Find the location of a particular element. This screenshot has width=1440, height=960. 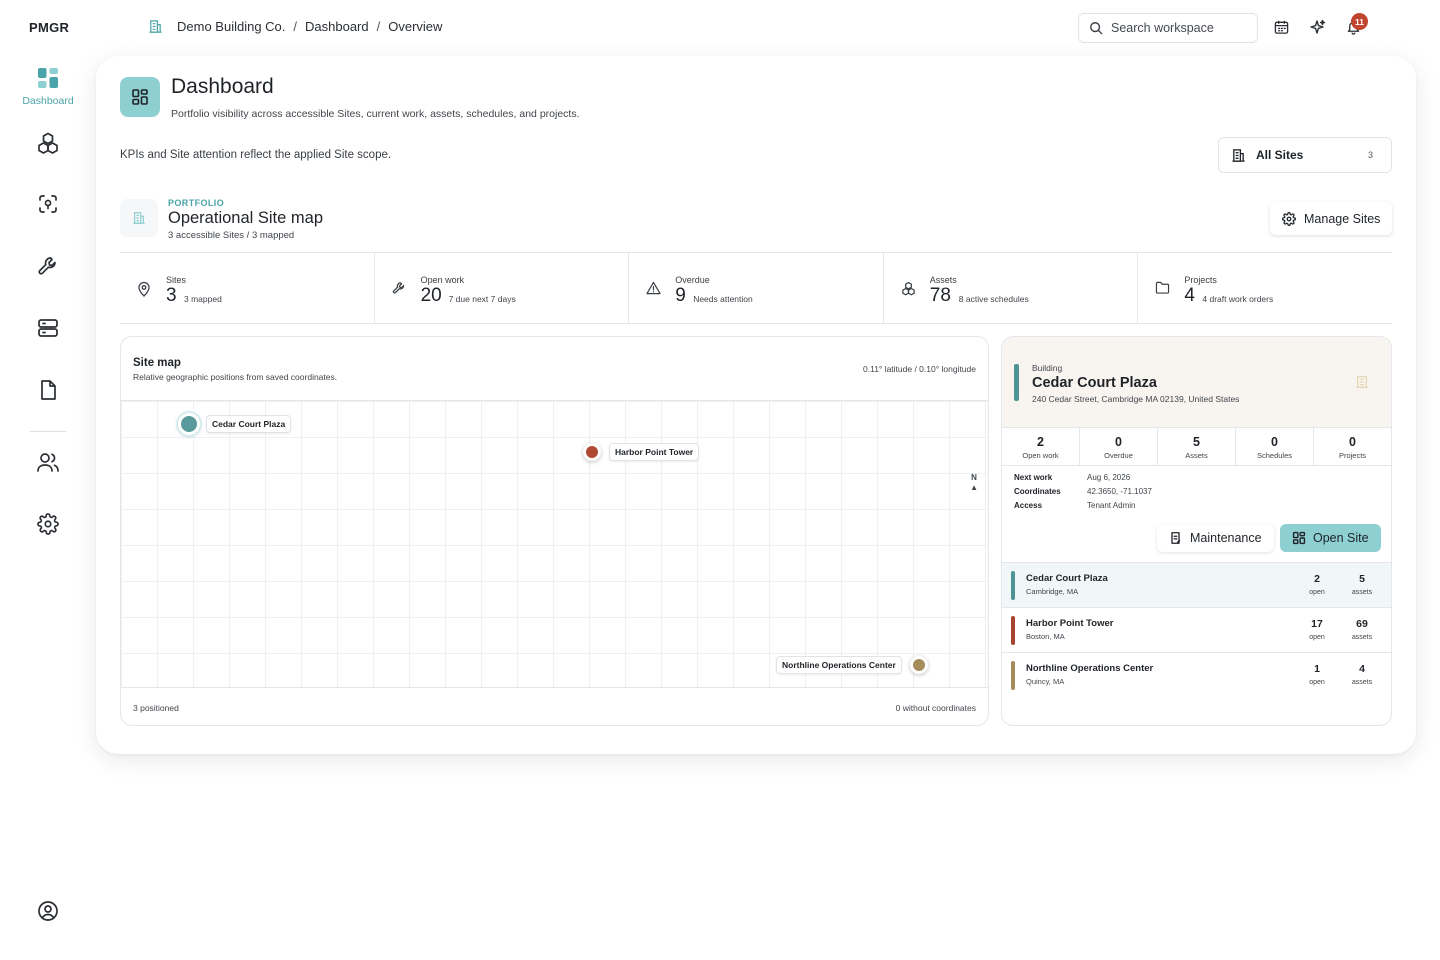

breadcrumb: Demo Building Co. / Dashboard / Overview is located at coordinates (295, 26).